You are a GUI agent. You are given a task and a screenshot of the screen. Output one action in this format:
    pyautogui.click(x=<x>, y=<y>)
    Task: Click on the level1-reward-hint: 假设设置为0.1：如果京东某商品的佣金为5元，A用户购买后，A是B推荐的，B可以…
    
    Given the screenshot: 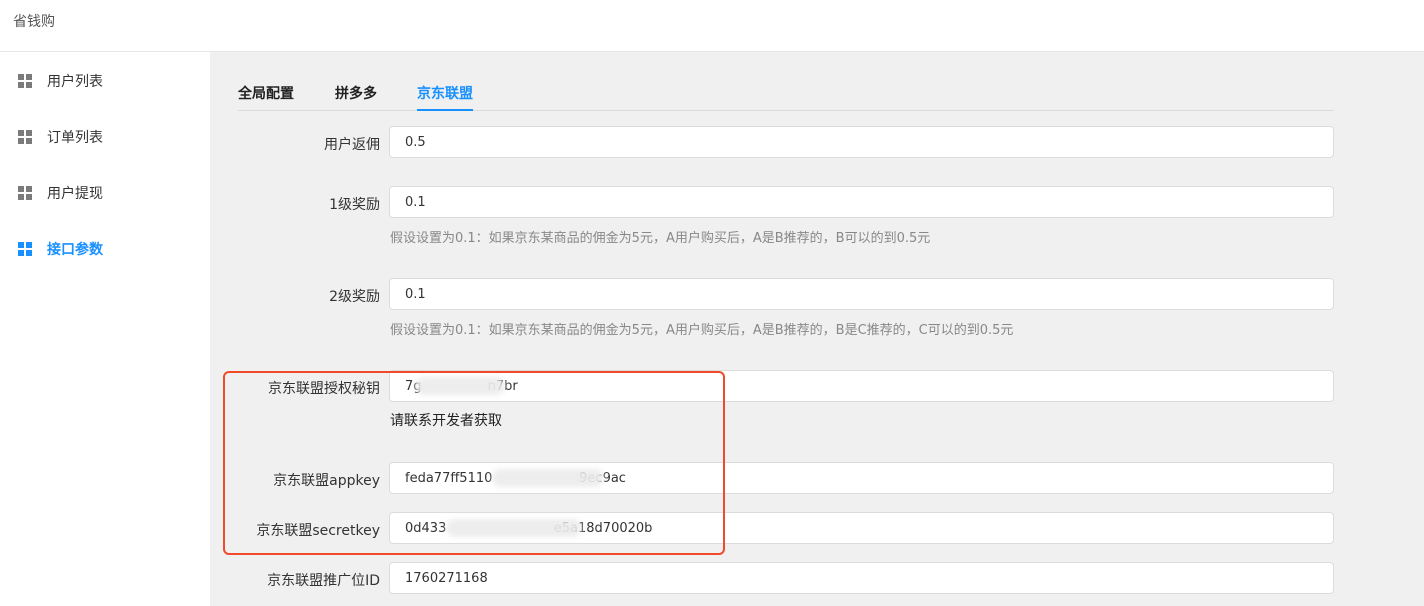 What is the action you would take?
    pyautogui.click(x=660, y=238)
    